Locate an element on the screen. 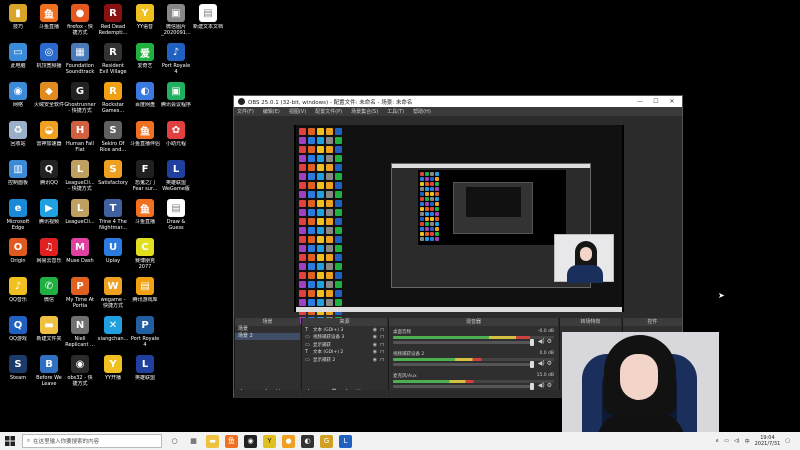  desktop-icon: ◉ 网络 is located at coordinates (18, 101).